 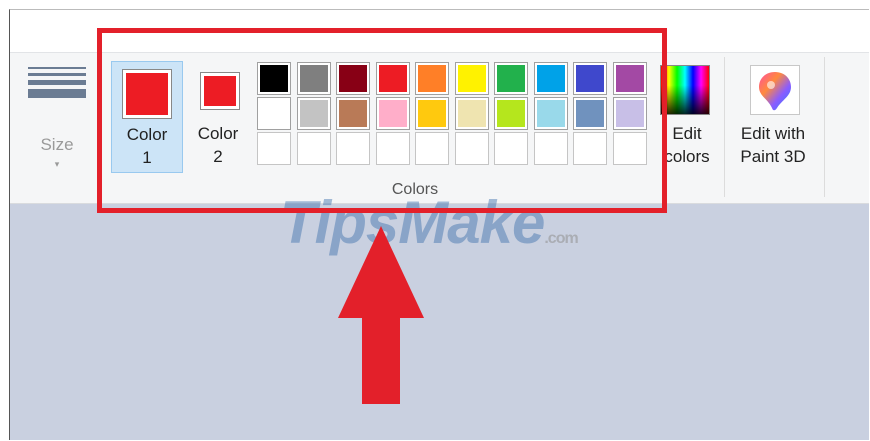 I want to click on up-arrow-icon, so click(x=381, y=318).